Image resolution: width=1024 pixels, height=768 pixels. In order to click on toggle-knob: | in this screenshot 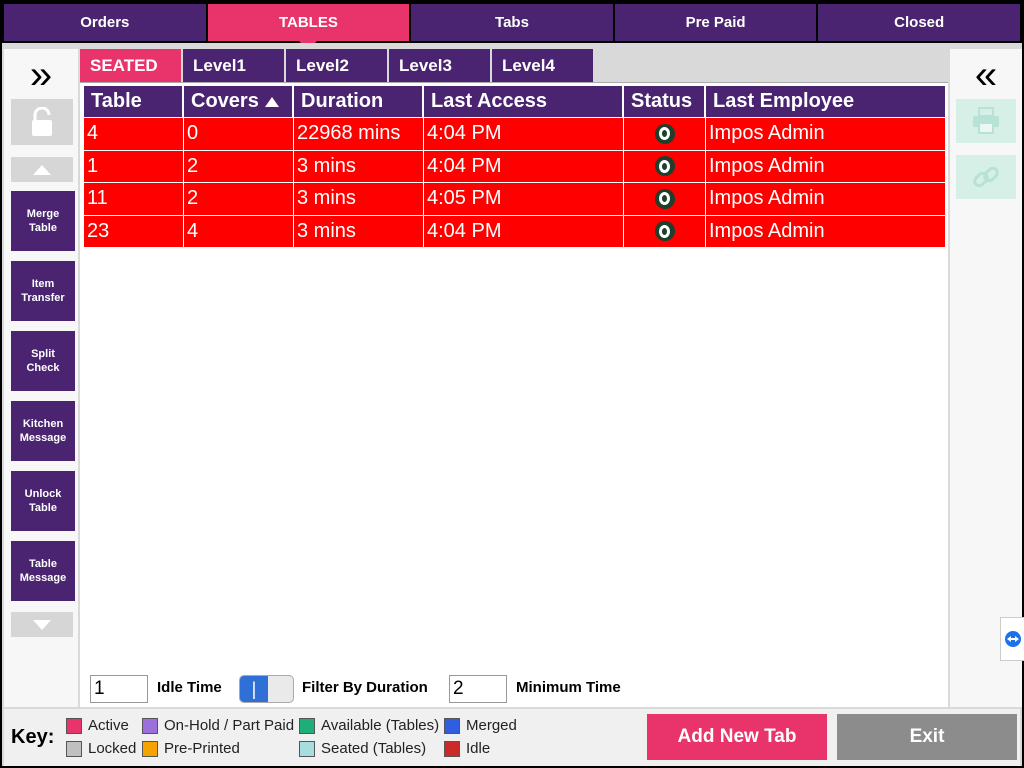, I will do `click(254, 689)`.